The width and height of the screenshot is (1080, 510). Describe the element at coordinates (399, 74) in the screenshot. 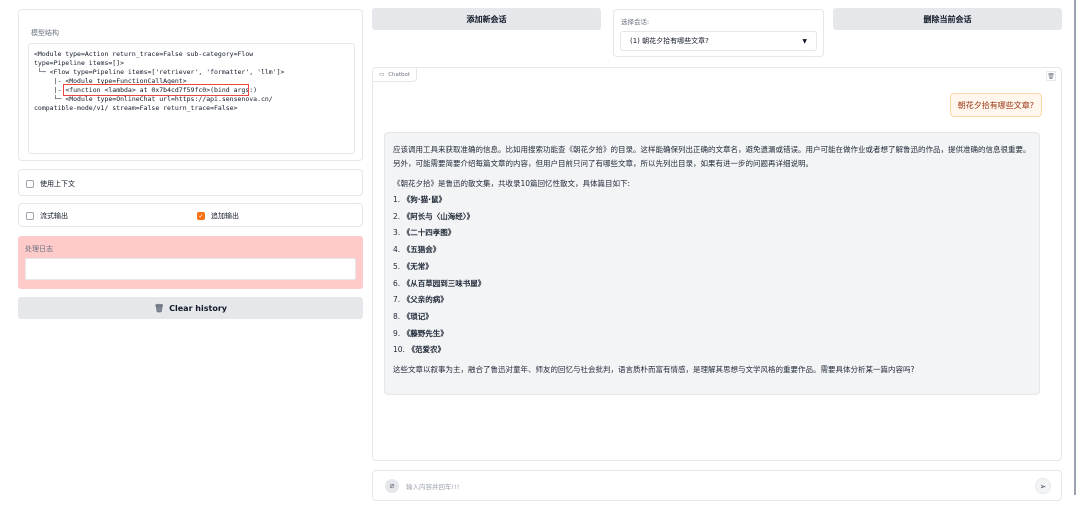

I see `chatbot-label: Chatbot` at that location.